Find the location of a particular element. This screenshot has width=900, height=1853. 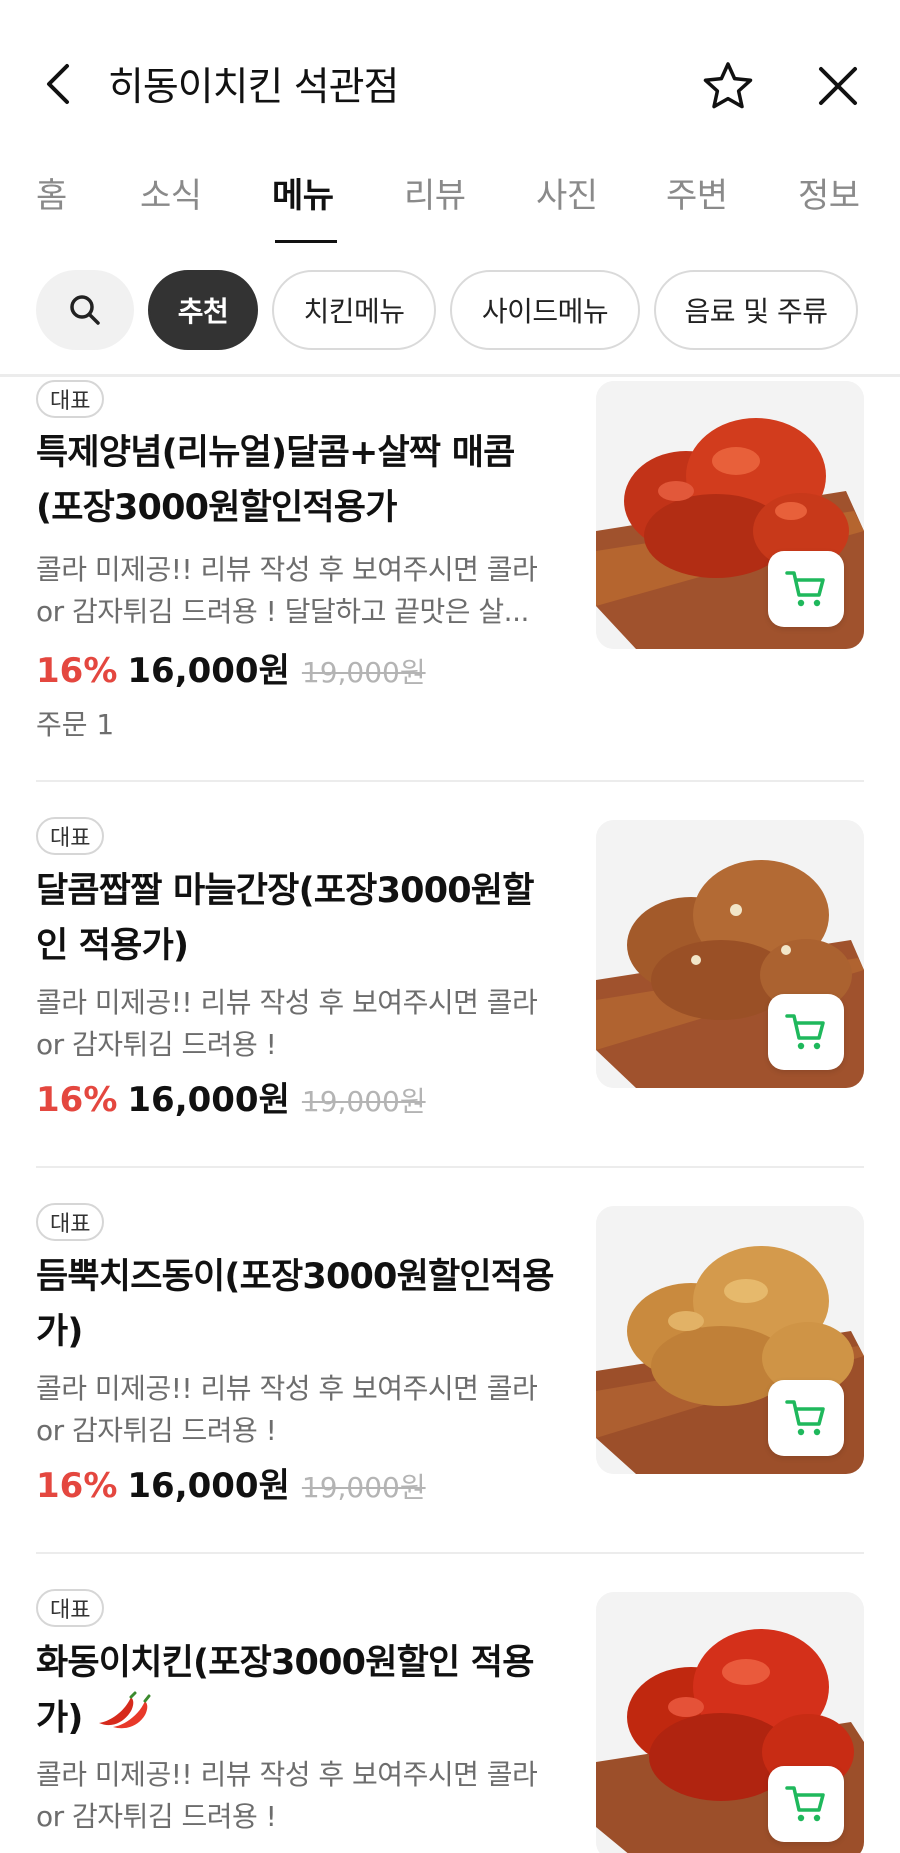

store-title: 히동이치킨 석관점 is located at coordinates (253, 87).